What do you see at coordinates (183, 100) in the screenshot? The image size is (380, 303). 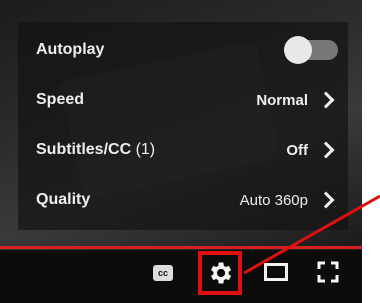 I see `menu-item-speed: Speed Normal` at bounding box center [183, 100].